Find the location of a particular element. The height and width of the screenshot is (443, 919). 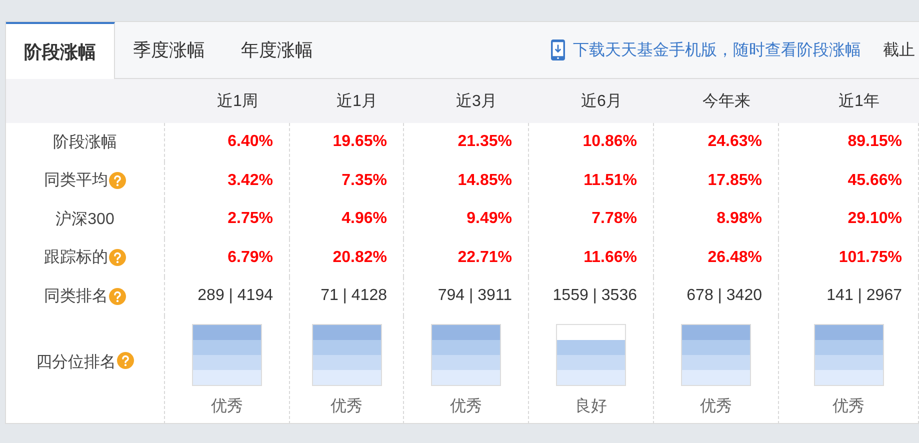

table-cell: 89.15% is located at coordinates (875, 142).